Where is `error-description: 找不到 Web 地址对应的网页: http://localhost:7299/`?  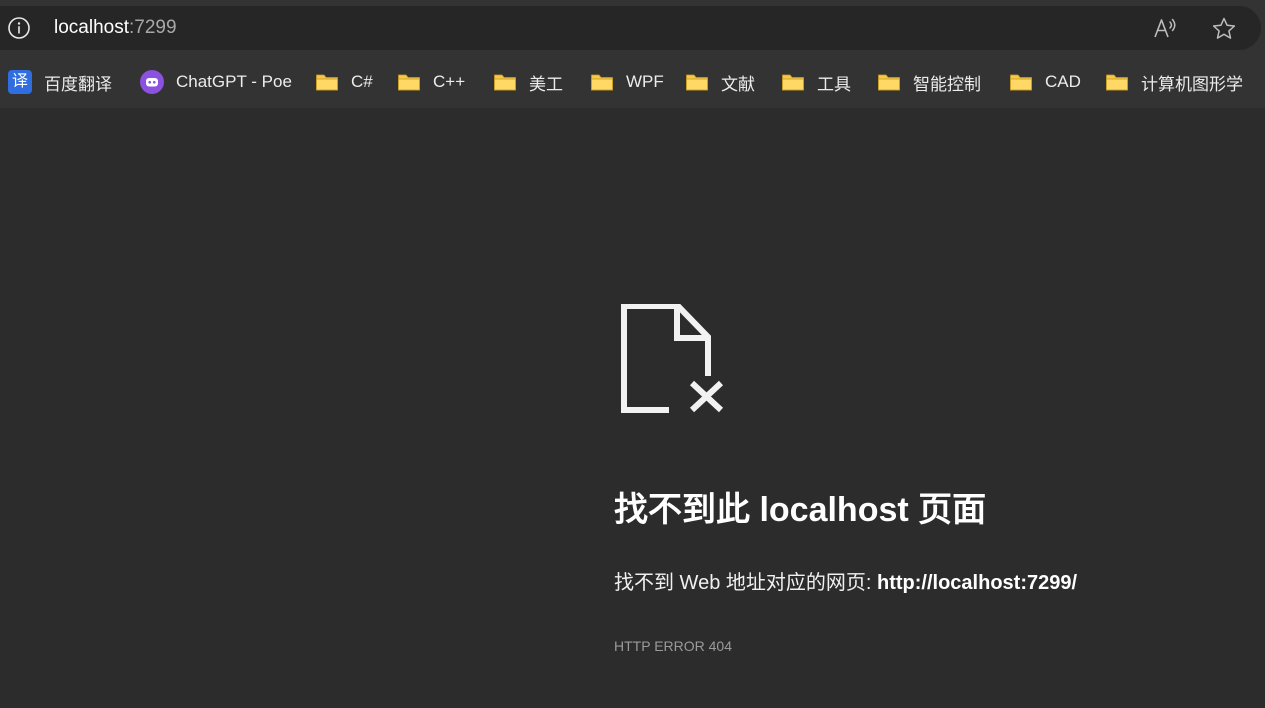 error-description: 找不到 Web 地址对应的网页: http://localhost:7299/ is located at coordinates (845, 583).